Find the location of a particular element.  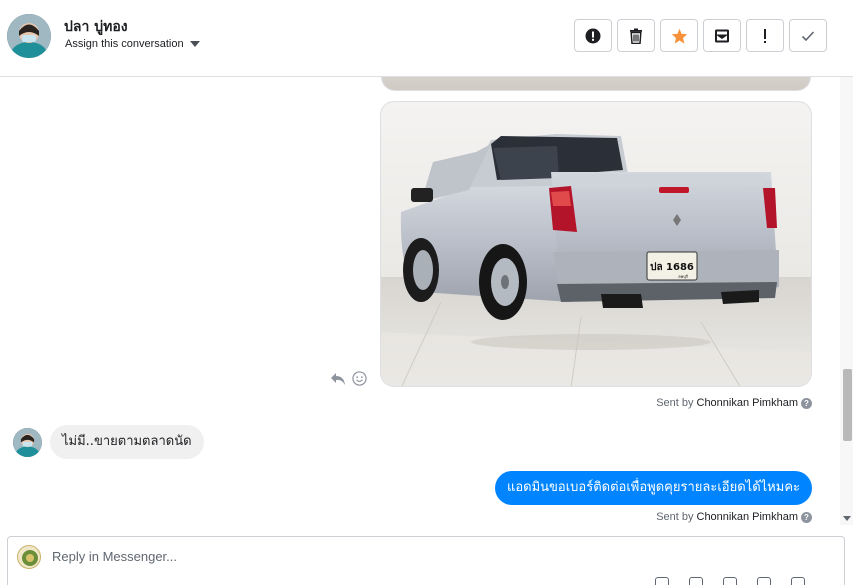

alert-circle-icon is located at coordinates (593, 35).